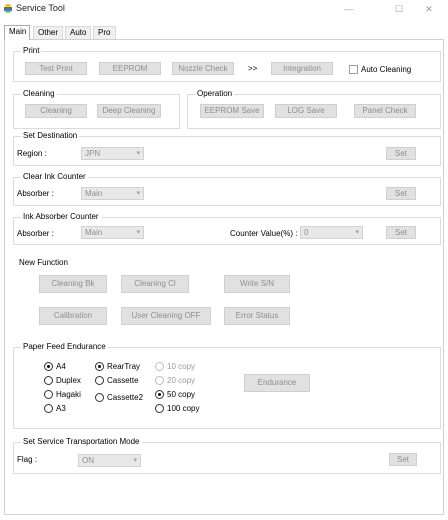 This screenshot has width=448, height=520. What do you see at coordinates (125, 397) in the screenshot?
I see `radio-cassette2-label: Cassette2` at bounding box center [125, 397].